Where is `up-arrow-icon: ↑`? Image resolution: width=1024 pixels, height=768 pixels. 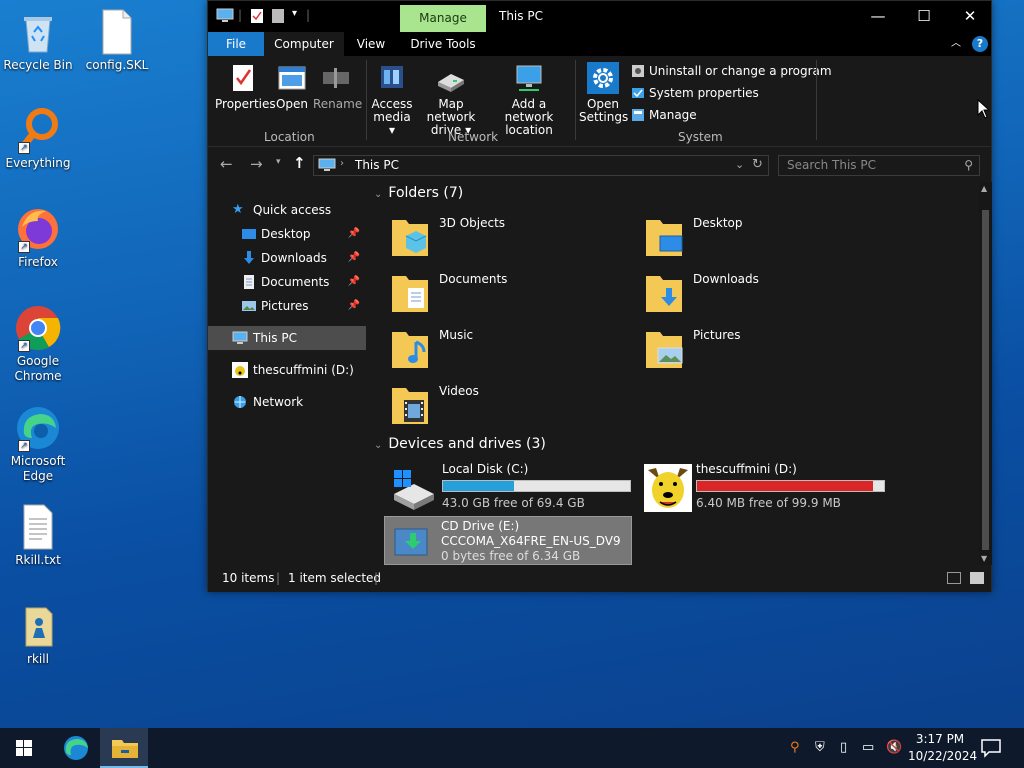
up-arrow-icon: ↑ is located at coordinates (299, 163).